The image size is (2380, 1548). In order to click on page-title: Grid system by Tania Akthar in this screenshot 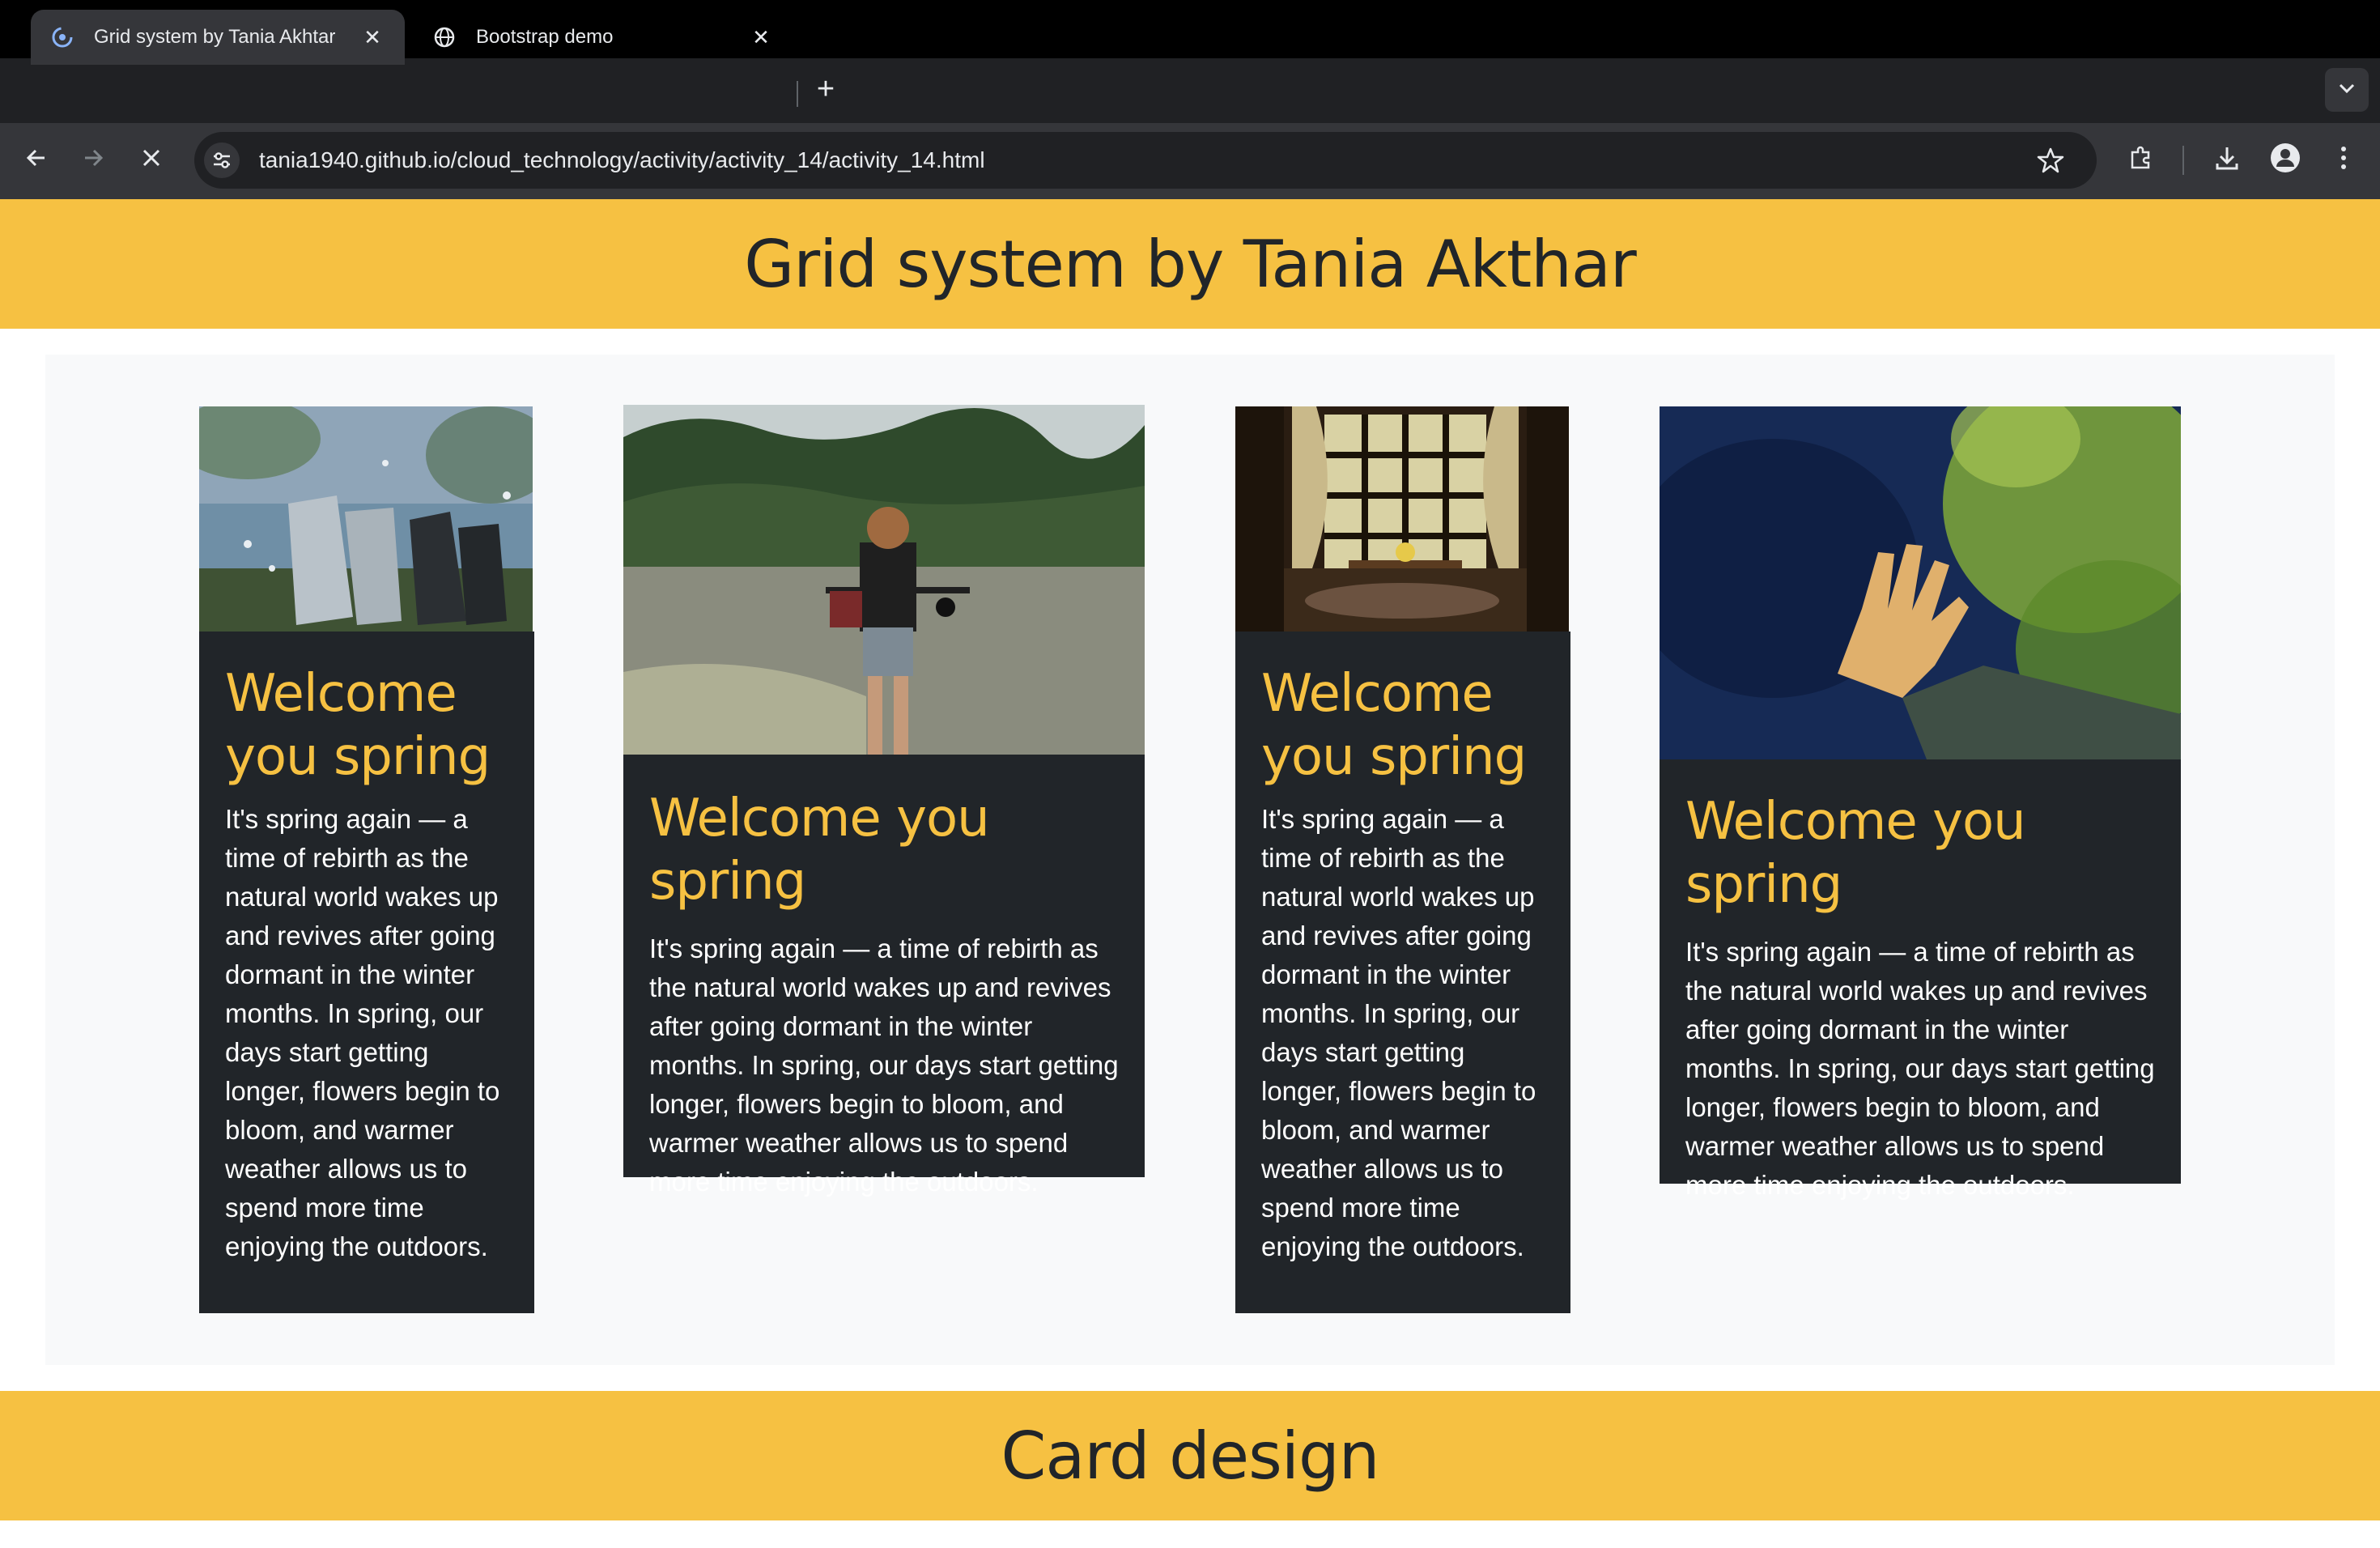, I will do `click(1190, 264)`.